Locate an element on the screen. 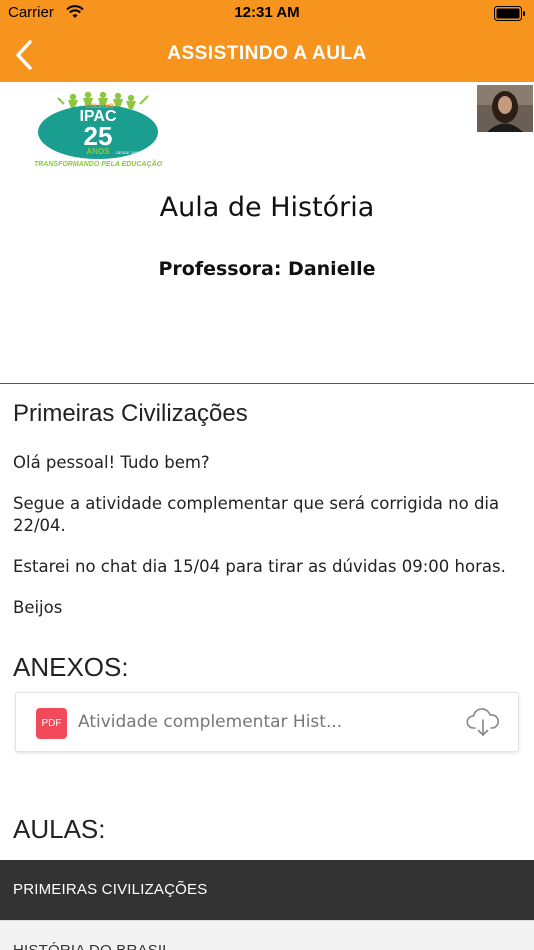 Image resolution: width=534 pixels, height=950 pixels. logo-since: DESDE 1995 is located at coordinates (128, 152).